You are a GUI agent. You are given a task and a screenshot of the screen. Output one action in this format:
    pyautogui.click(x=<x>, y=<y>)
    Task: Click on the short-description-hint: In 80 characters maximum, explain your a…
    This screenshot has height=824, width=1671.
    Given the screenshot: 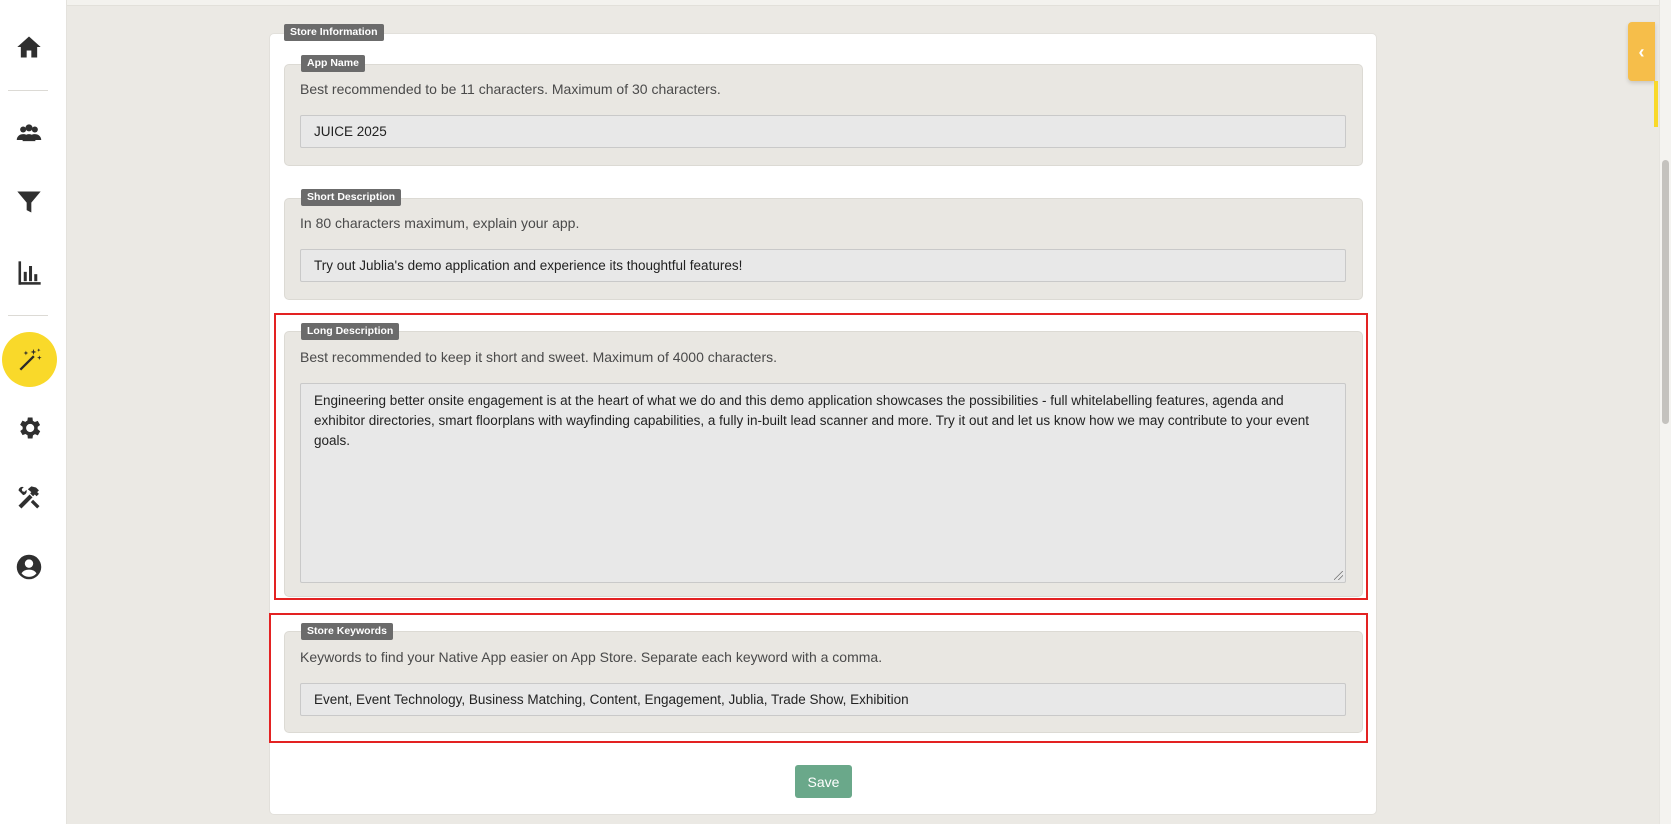 What is the action you would take?
    pyautogui.click(x=440, y=223)
    